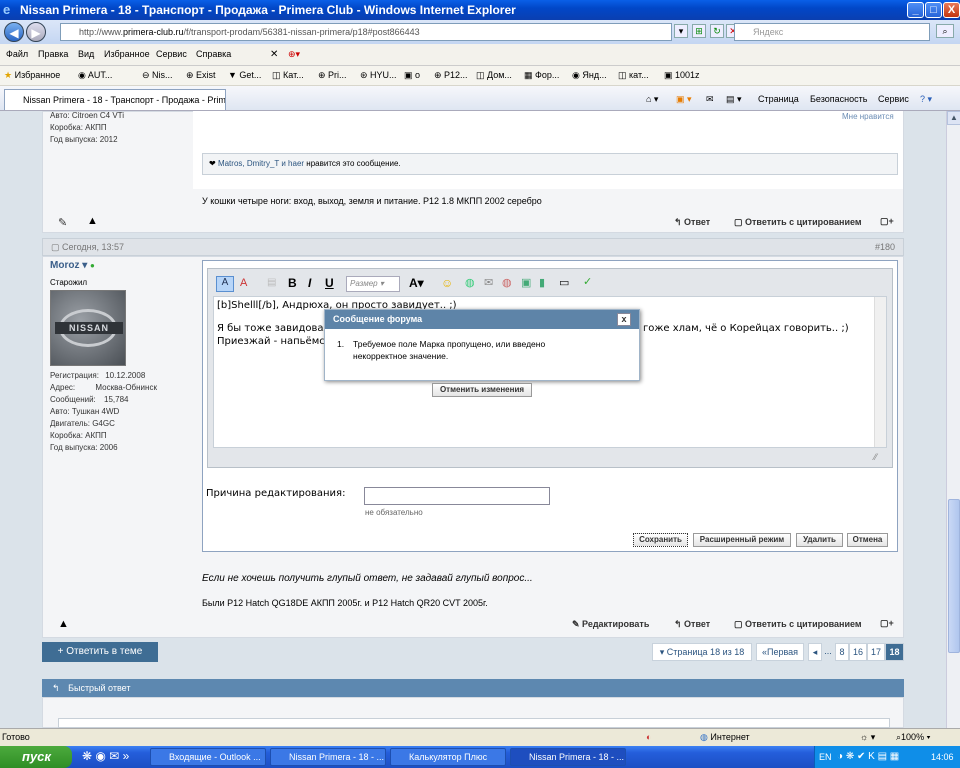 This screenshot has width=960, height=768. I want to click on quick-reply-editor, so click(474, 723).